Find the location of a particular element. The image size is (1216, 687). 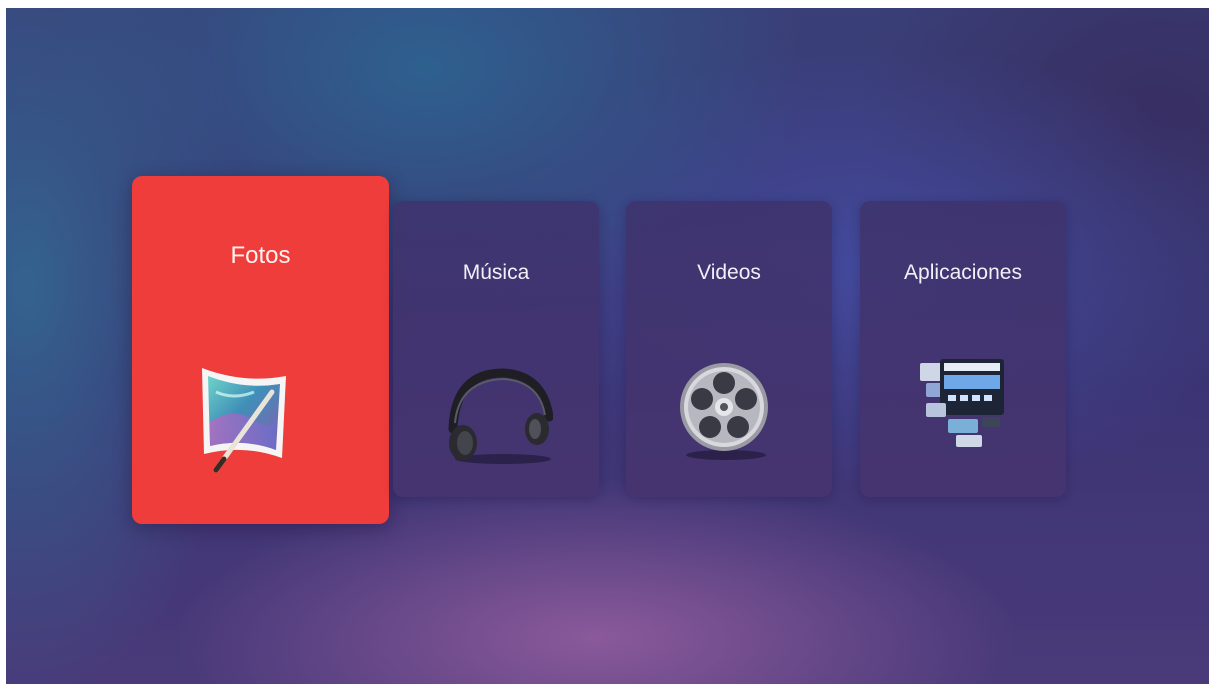

tile-aplicaciones: Aplicaciones is located at coordinates (963, 349).